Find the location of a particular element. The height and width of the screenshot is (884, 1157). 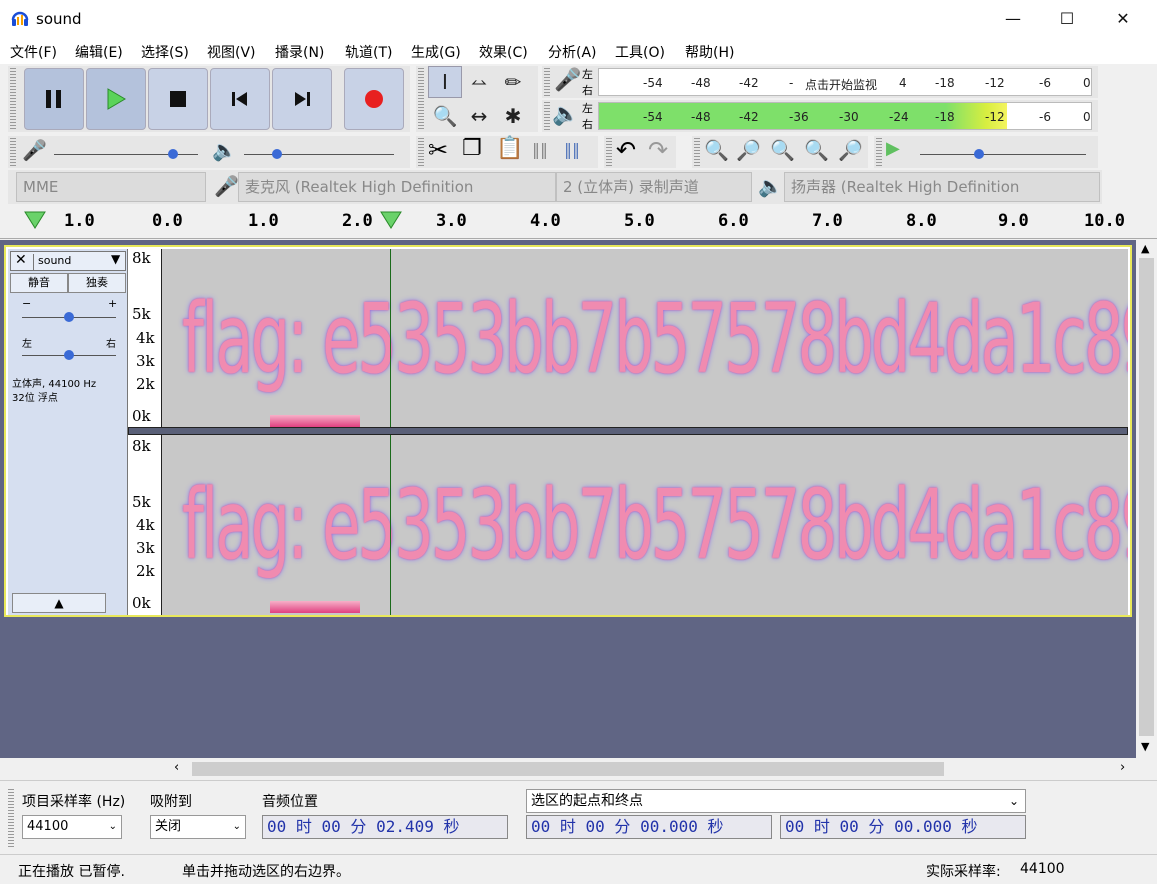

record-button is located at coordinates (374, 99).